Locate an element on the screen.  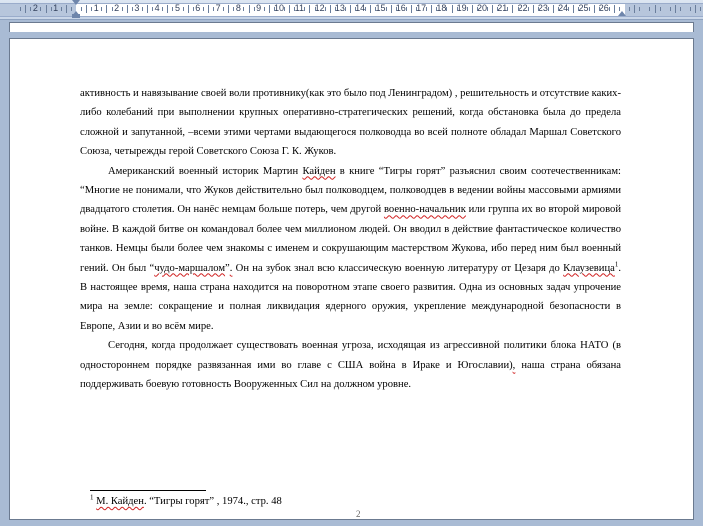
ruler-number: 1 is located at coordinates (96, 8).